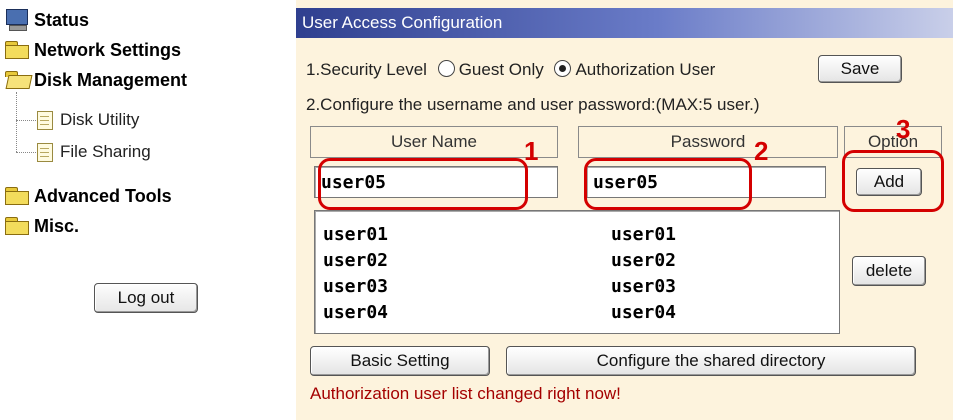  What do you see at coordinates (644, 286) in the screenshot?
I see `list-password: user03` at bounding box center [644, 286].